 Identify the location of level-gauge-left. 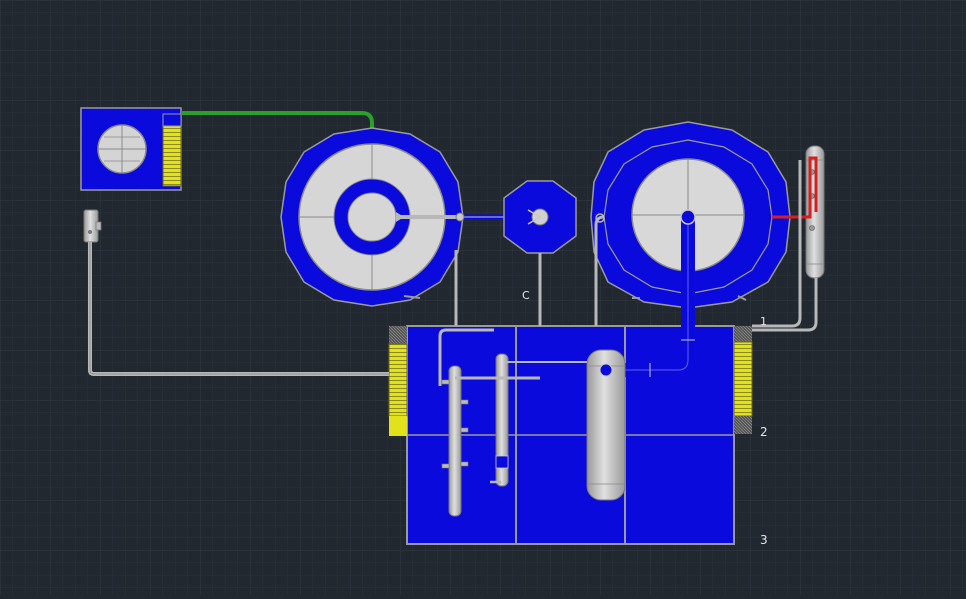
(92, 226).